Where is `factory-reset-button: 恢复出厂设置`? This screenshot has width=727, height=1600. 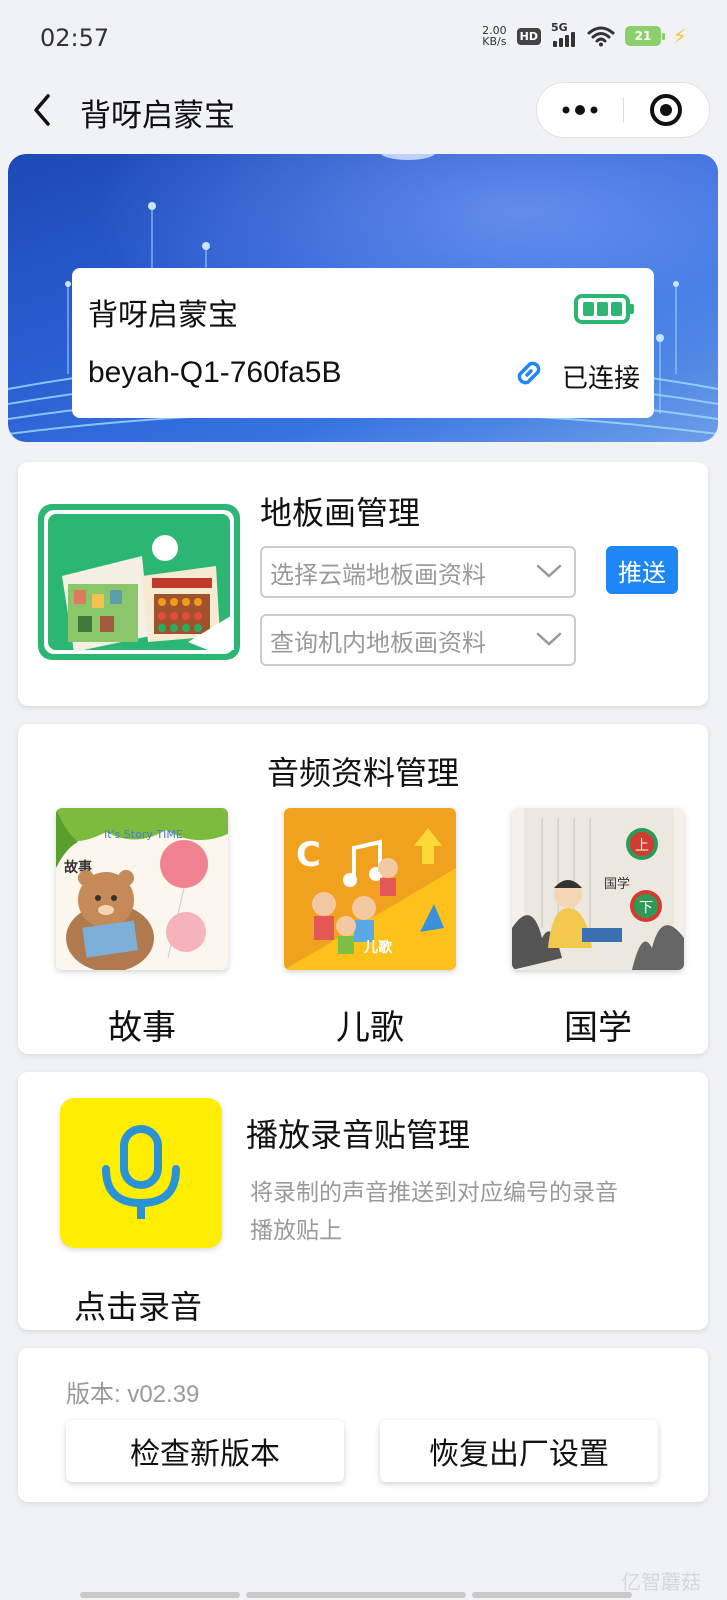 factory-reset-button: 恢复出厂设置 is located at coordinates (519, 1451).